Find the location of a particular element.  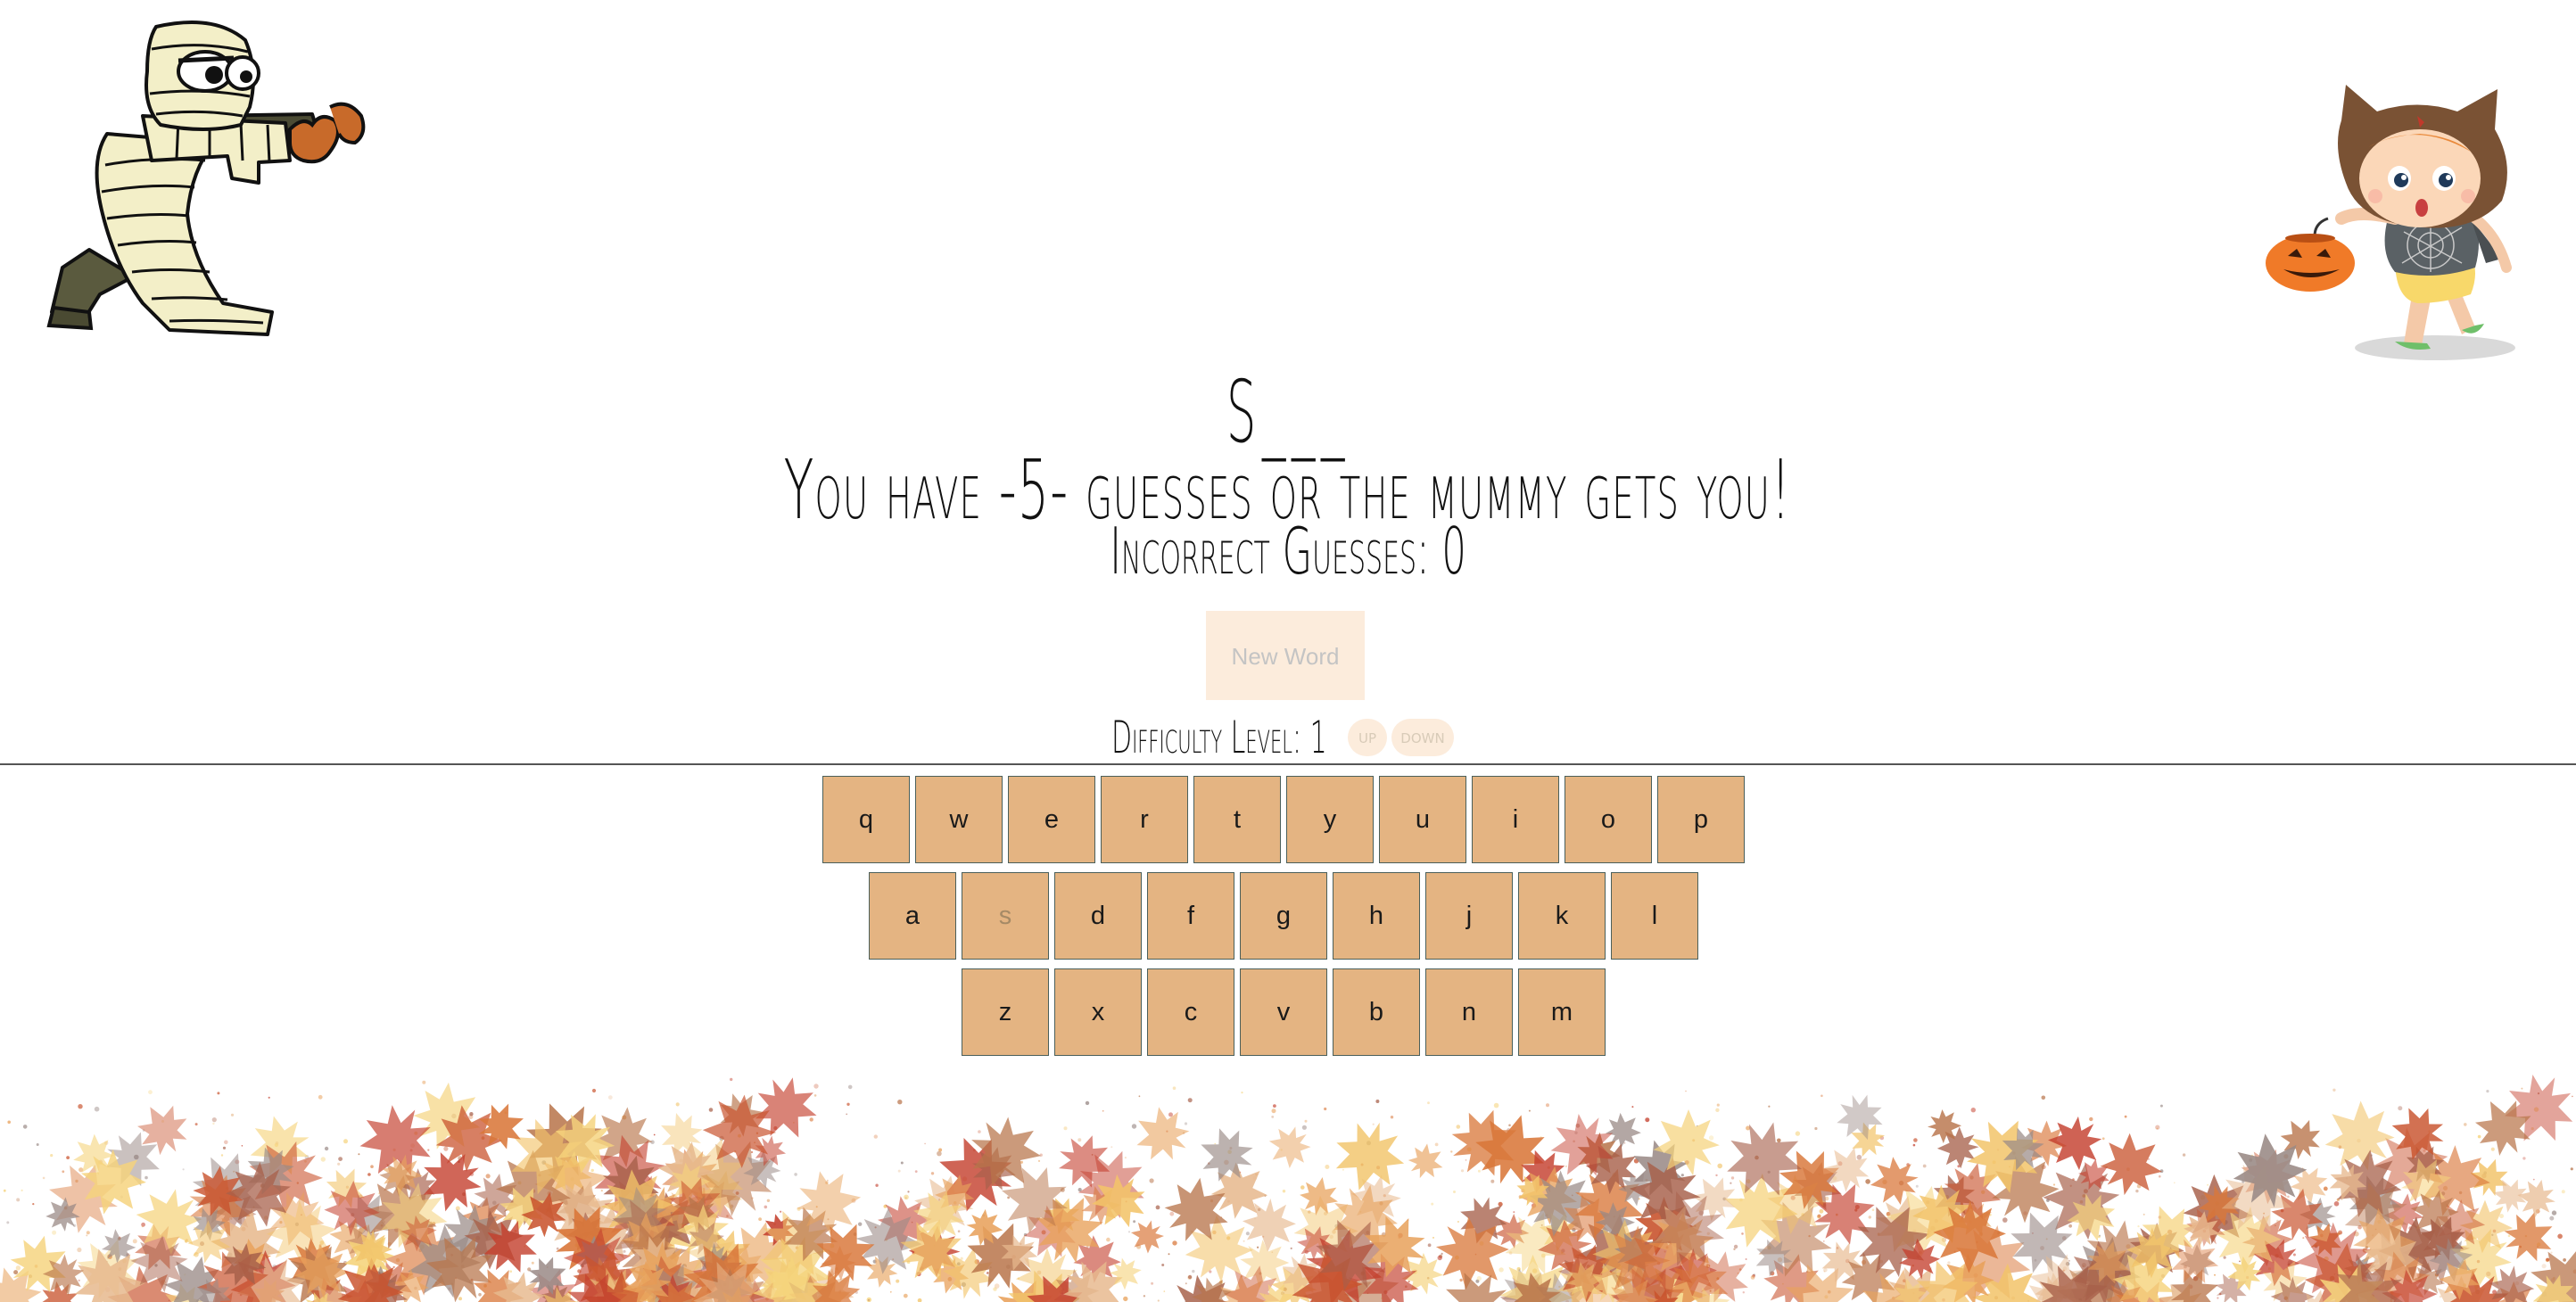

new-word-button: New Word is located at coordinates (1285, 655).